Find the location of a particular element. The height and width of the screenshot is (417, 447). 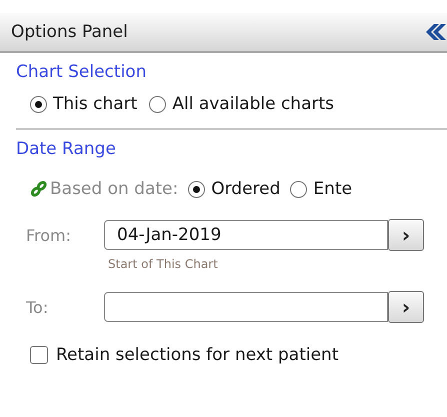

date-field: 04-Jan-2019 is located at coordinates (246, 235).